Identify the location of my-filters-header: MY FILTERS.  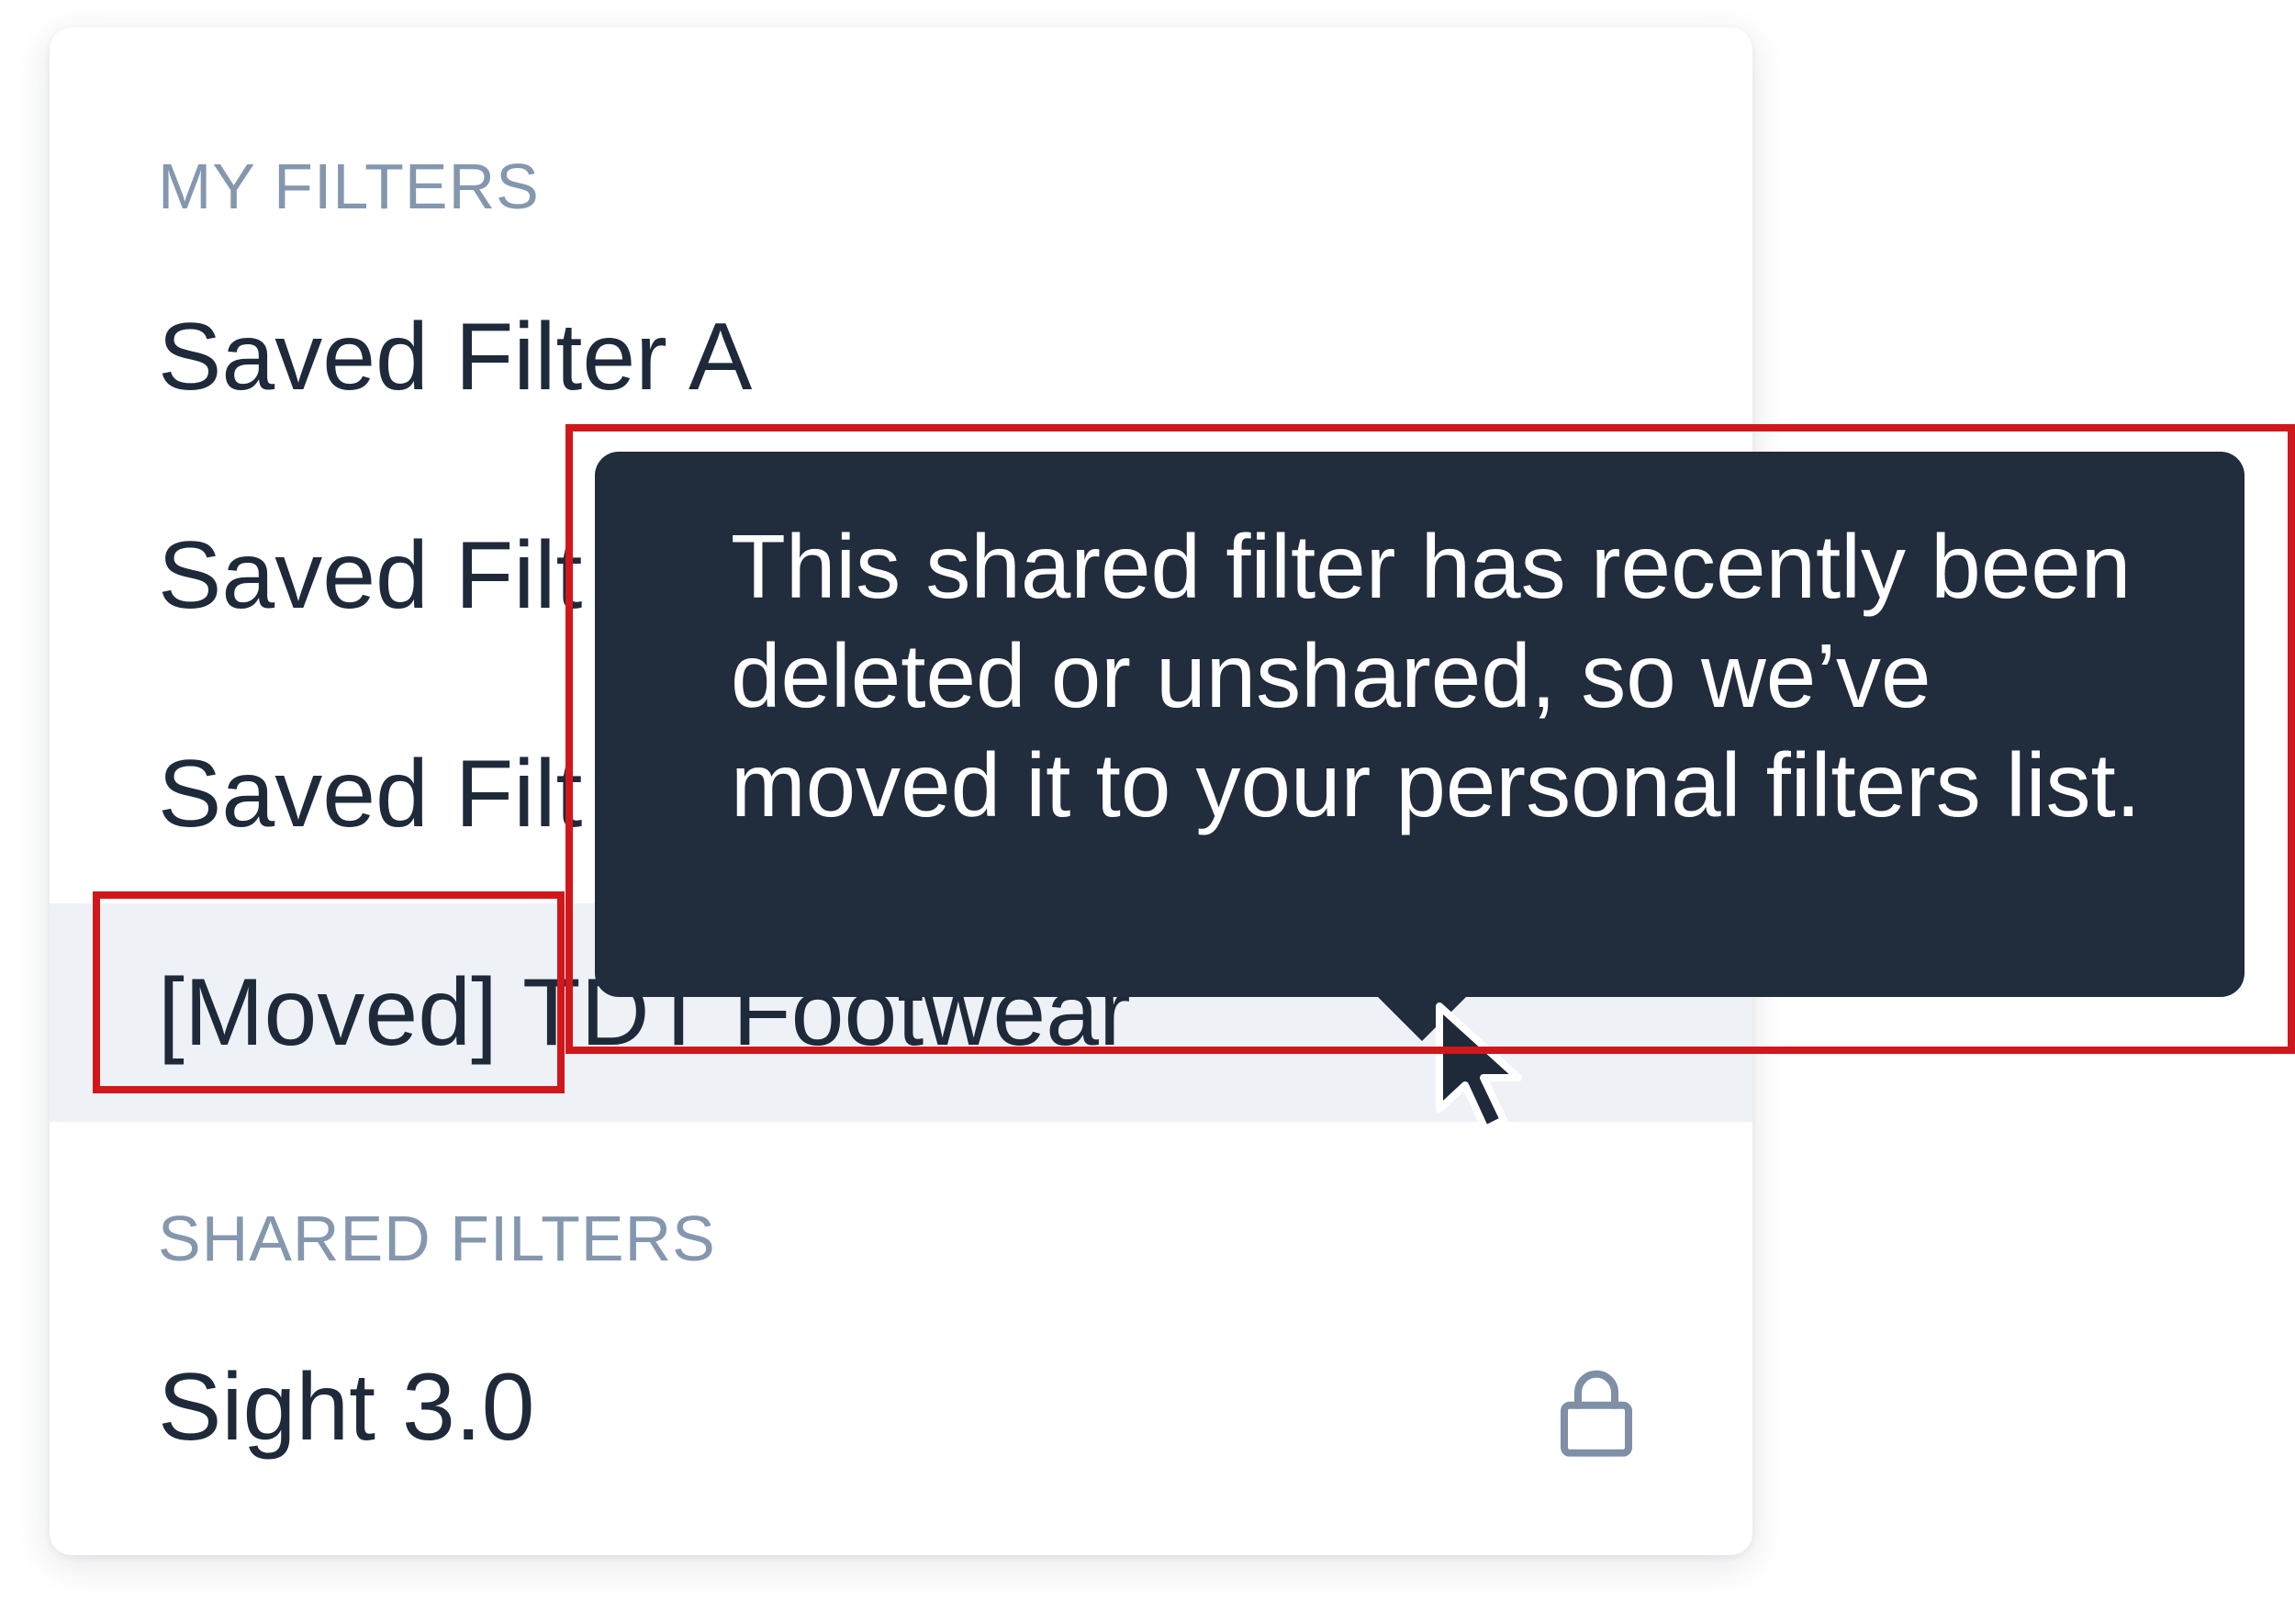
(349, 186).